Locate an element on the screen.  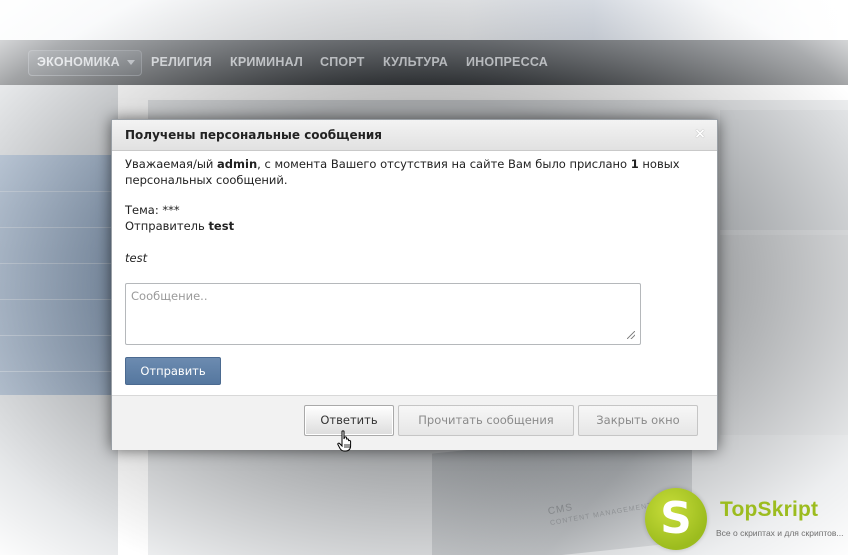
nav-item-inopressa: ИНОПРЕССА is located at coordinates (507, 62).